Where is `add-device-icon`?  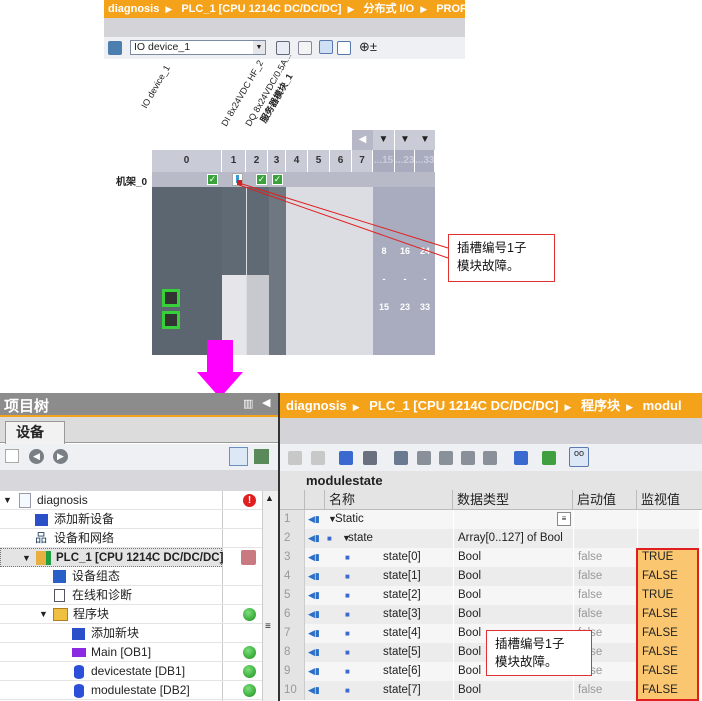 add-device-icon is located at coordinates (41, 520).